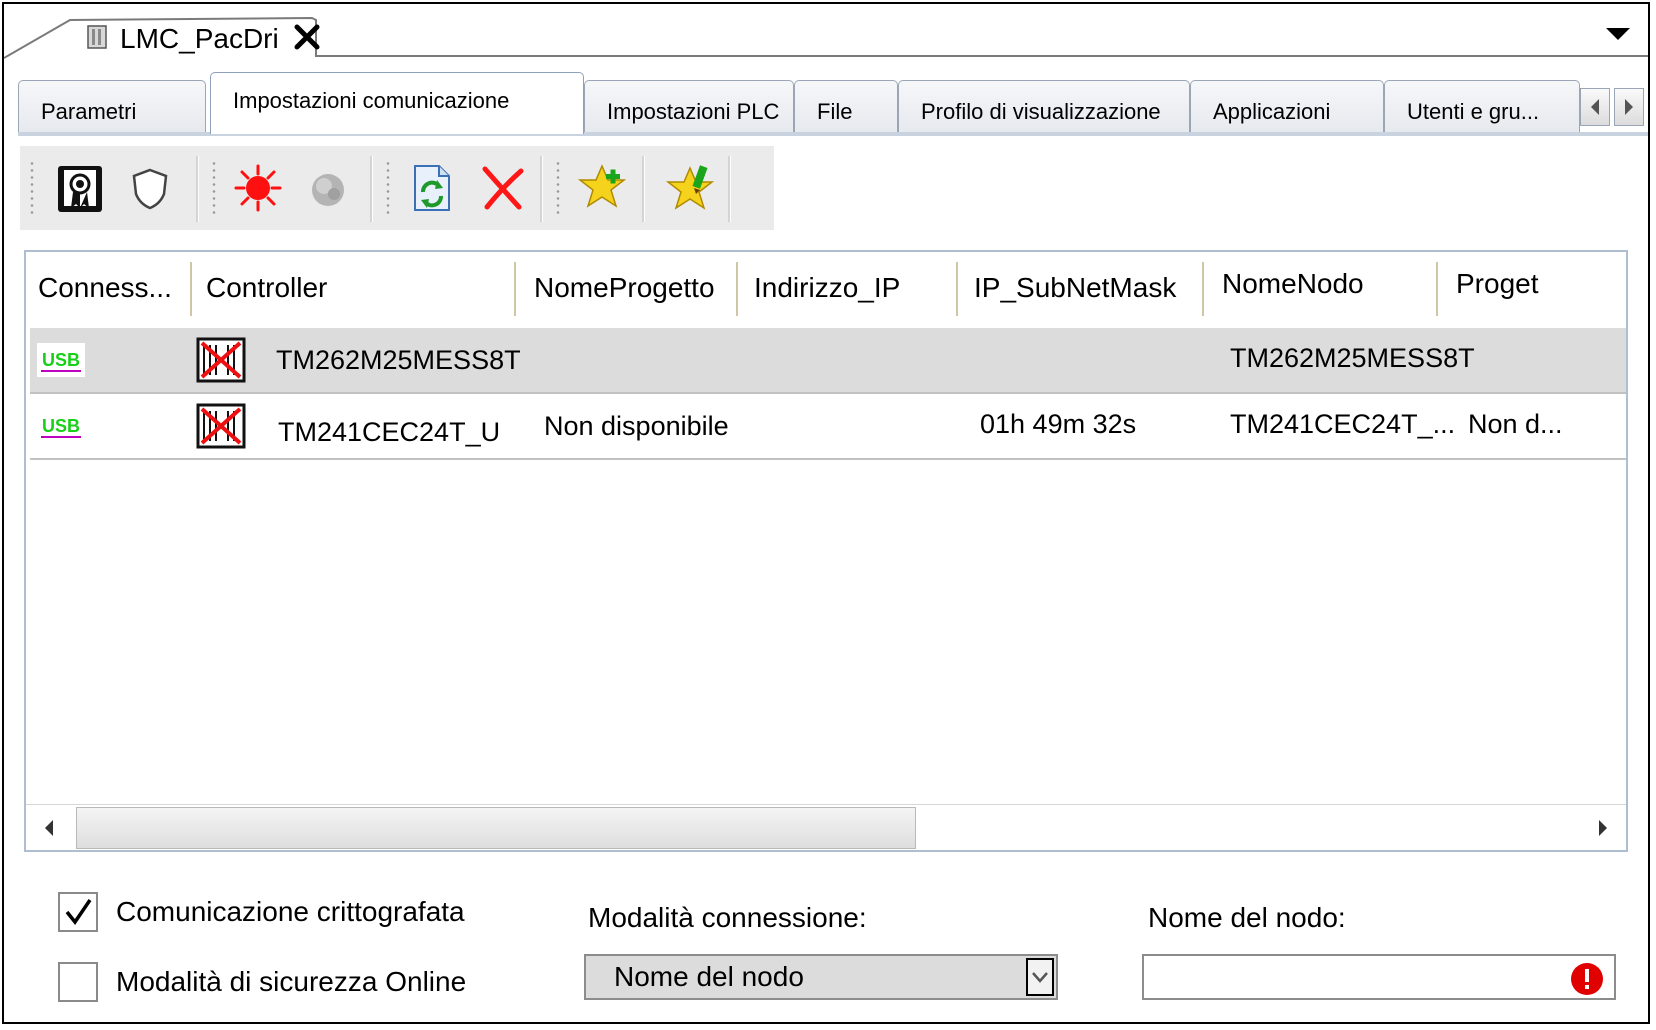 The height and width of the screenshot is (1030, 1656). Describe the element at coordinates (112, 106) in the screenshot. I see `tab-parametri: Parametri` at that location.